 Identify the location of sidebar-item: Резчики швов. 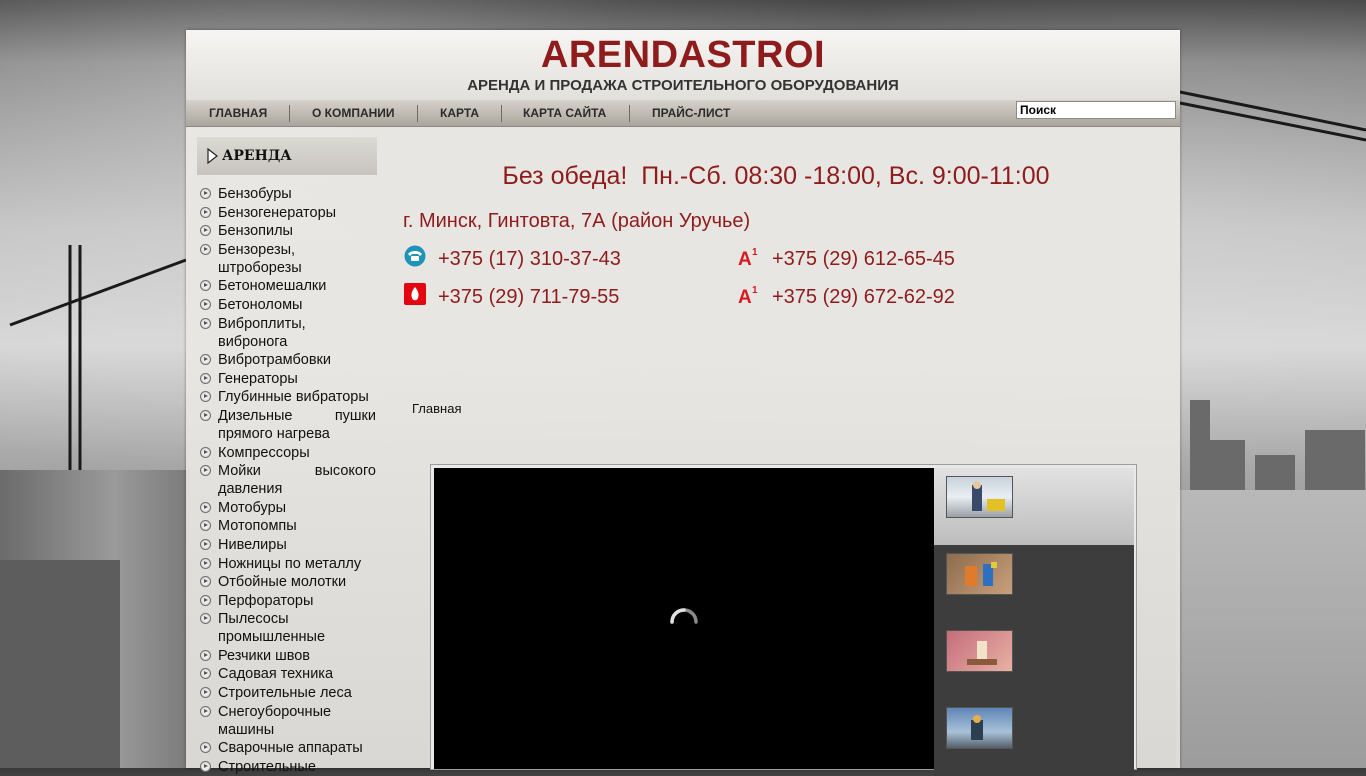
(287, 656).